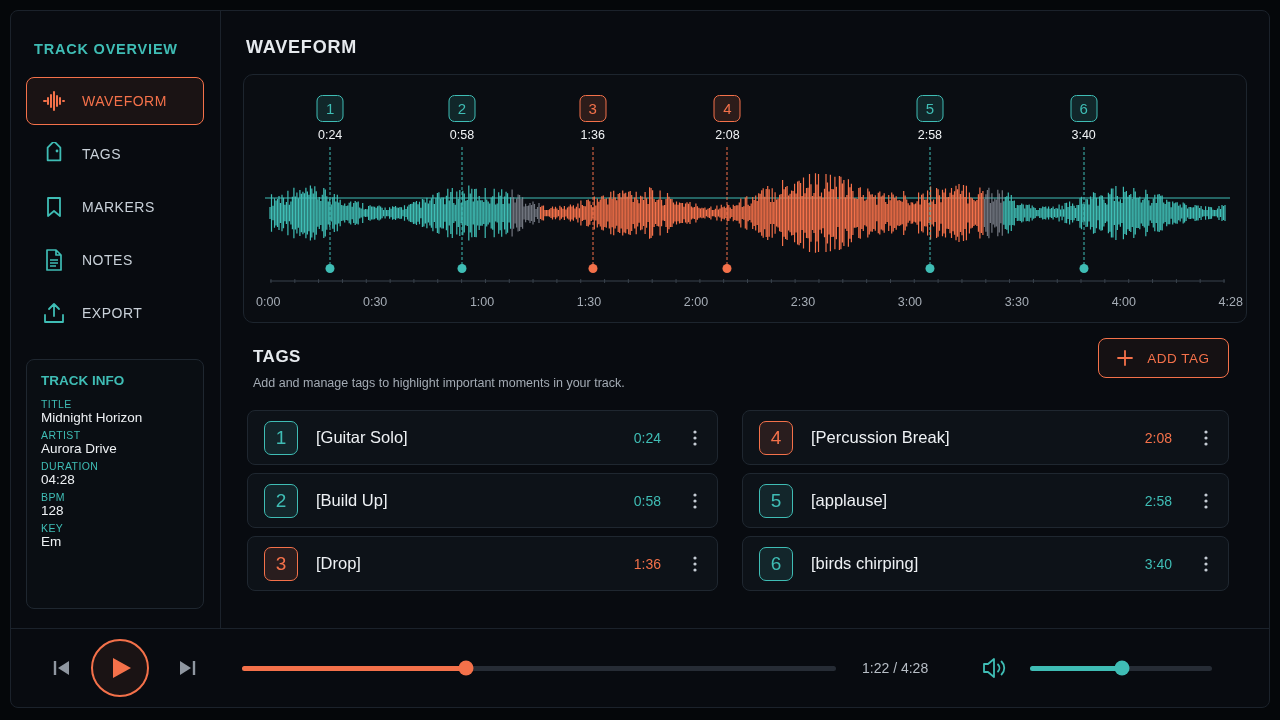 This screenshot has height=720, width=1280. What do you see at coordinates (880, 437) in the screenshot?
I see `tag-label: [Percussion Break]` at bounding box center [880, 437].